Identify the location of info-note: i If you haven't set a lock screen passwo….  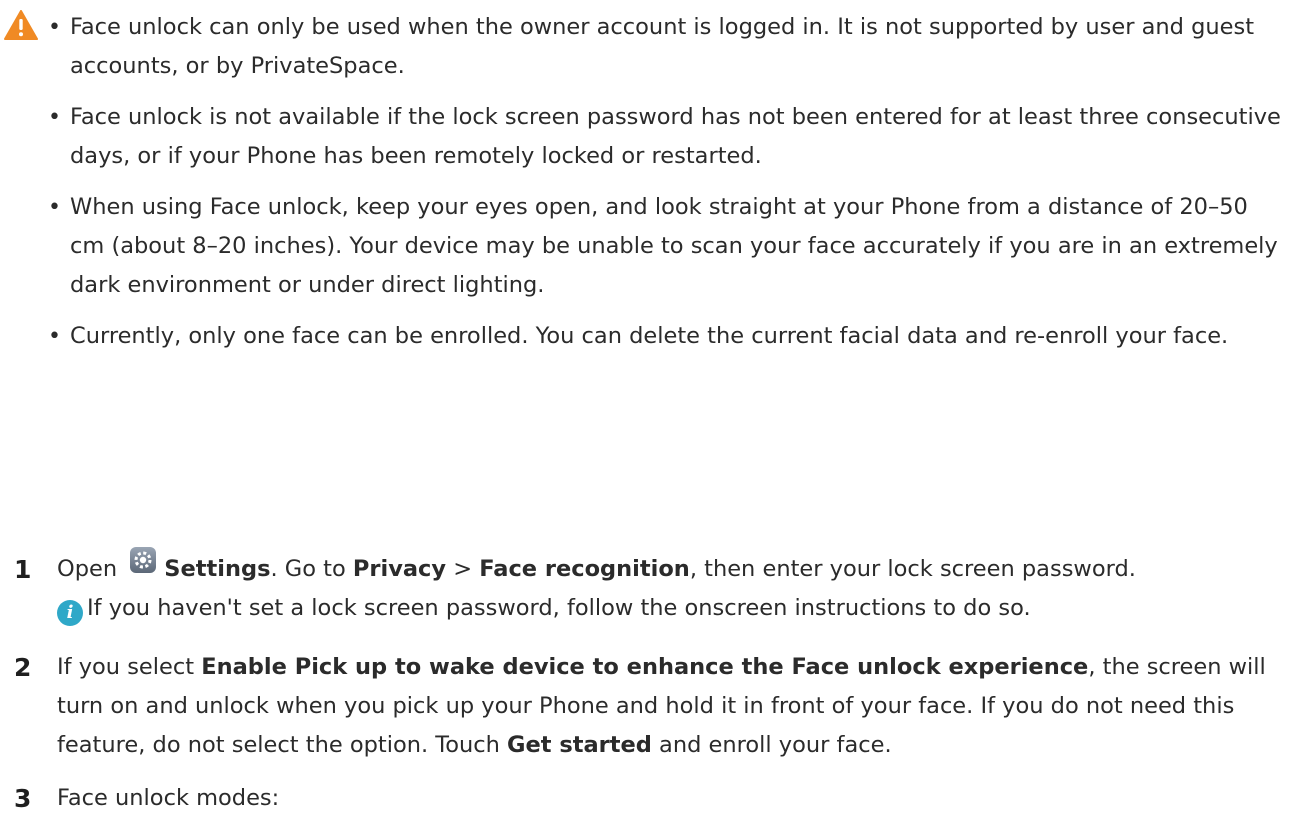
(677, 608).